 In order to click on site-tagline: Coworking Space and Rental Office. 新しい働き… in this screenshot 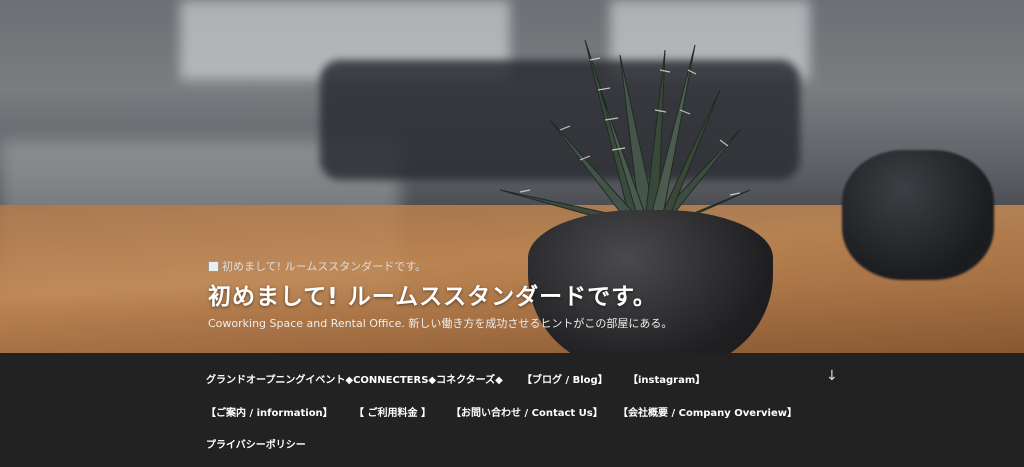, I will do `click(440, 323)`.